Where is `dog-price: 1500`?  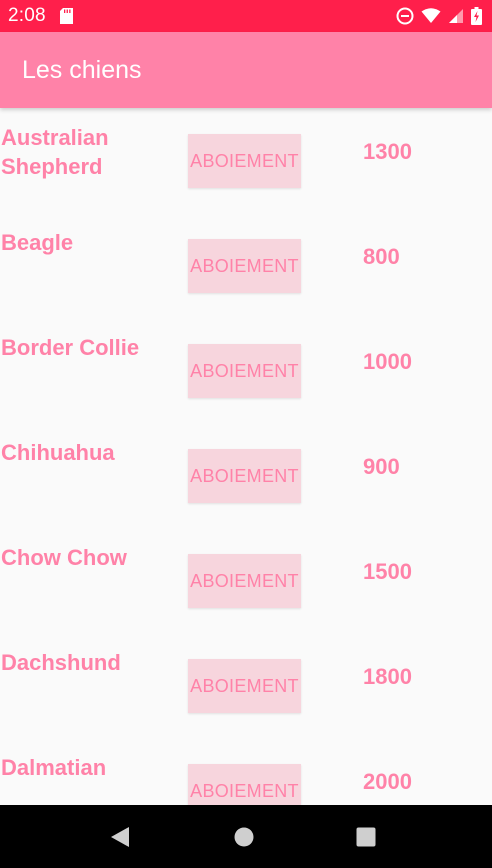 dog-price: 1500 is located at coordinates (387, 571).